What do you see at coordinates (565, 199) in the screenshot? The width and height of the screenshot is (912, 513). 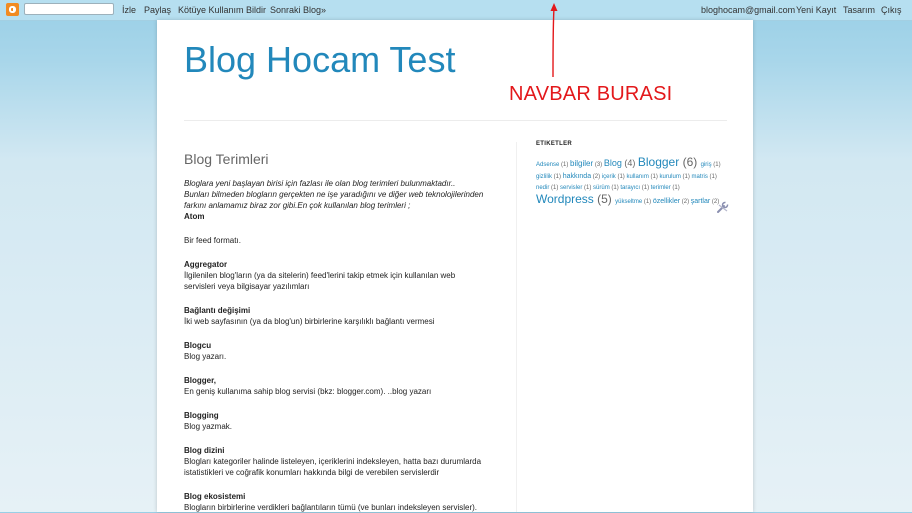 I see `label-link: Wordpress` at bounding box center [565, 199].